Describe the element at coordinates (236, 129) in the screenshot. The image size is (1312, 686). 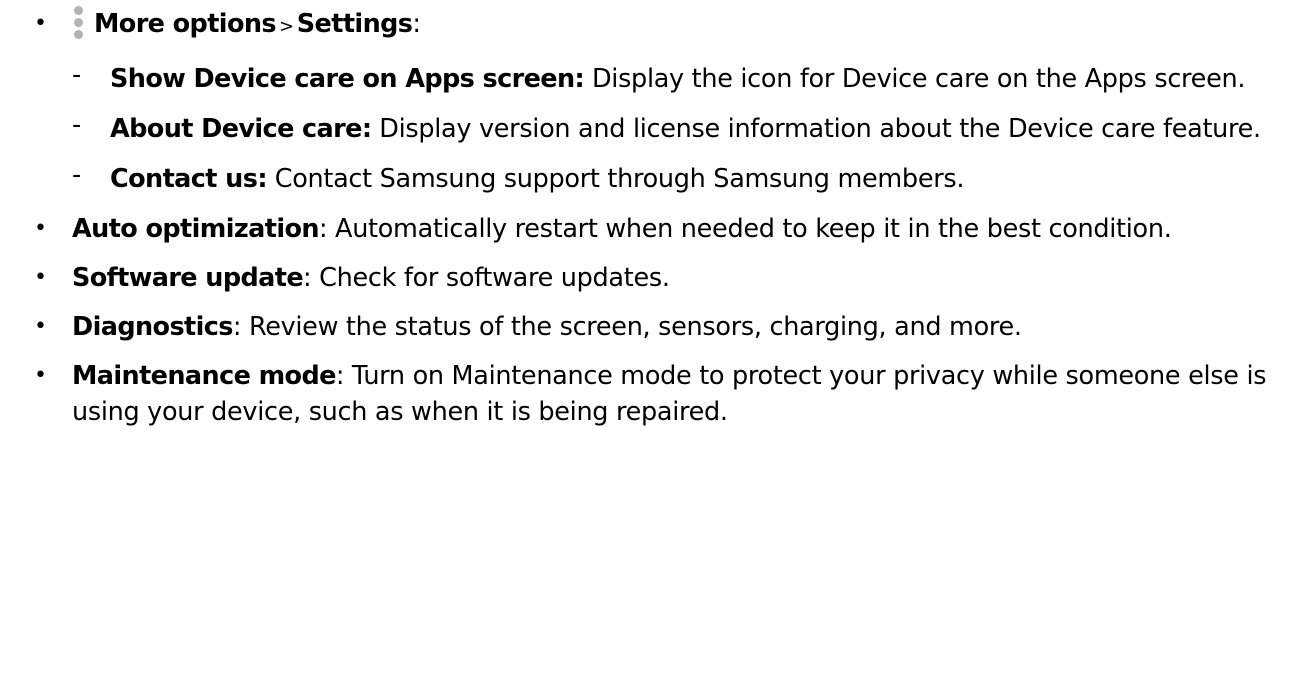
I see `sub-item-title: About Device care` at that location.